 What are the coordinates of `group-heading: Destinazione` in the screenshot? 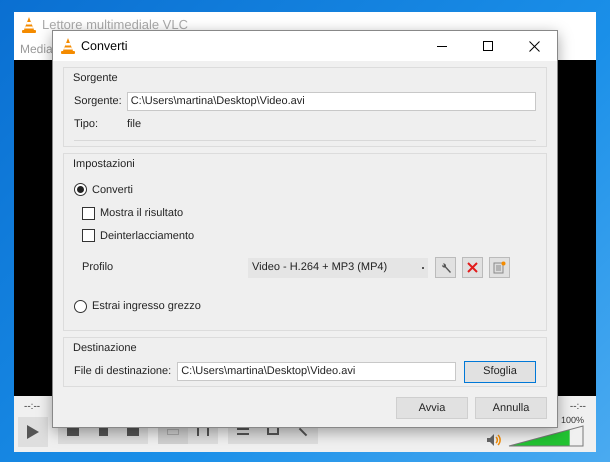 It's located at (105, 348).